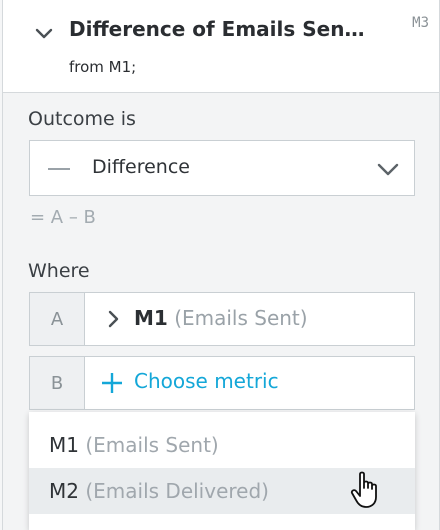 The height and width of the screenshot is (530, 440). I want to click on metric-id-badge: M3, so click(420, 23).